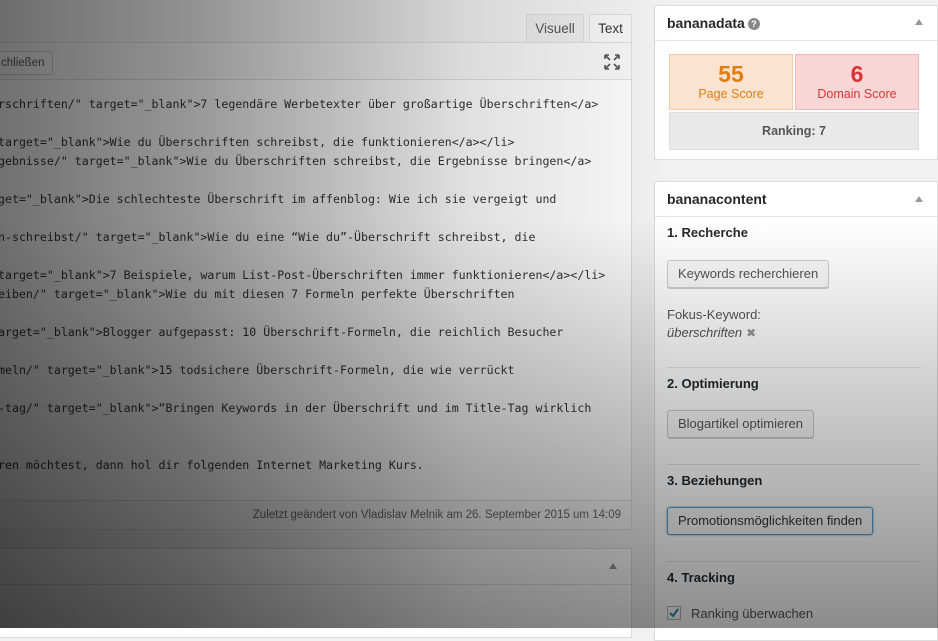 Image resolution: width=938 pixels, height=641 pixels. Describe the element at coordinates (752, 613) in the screenshot. I see `ranking-monitor-label: Ranking überwachen` at that location.